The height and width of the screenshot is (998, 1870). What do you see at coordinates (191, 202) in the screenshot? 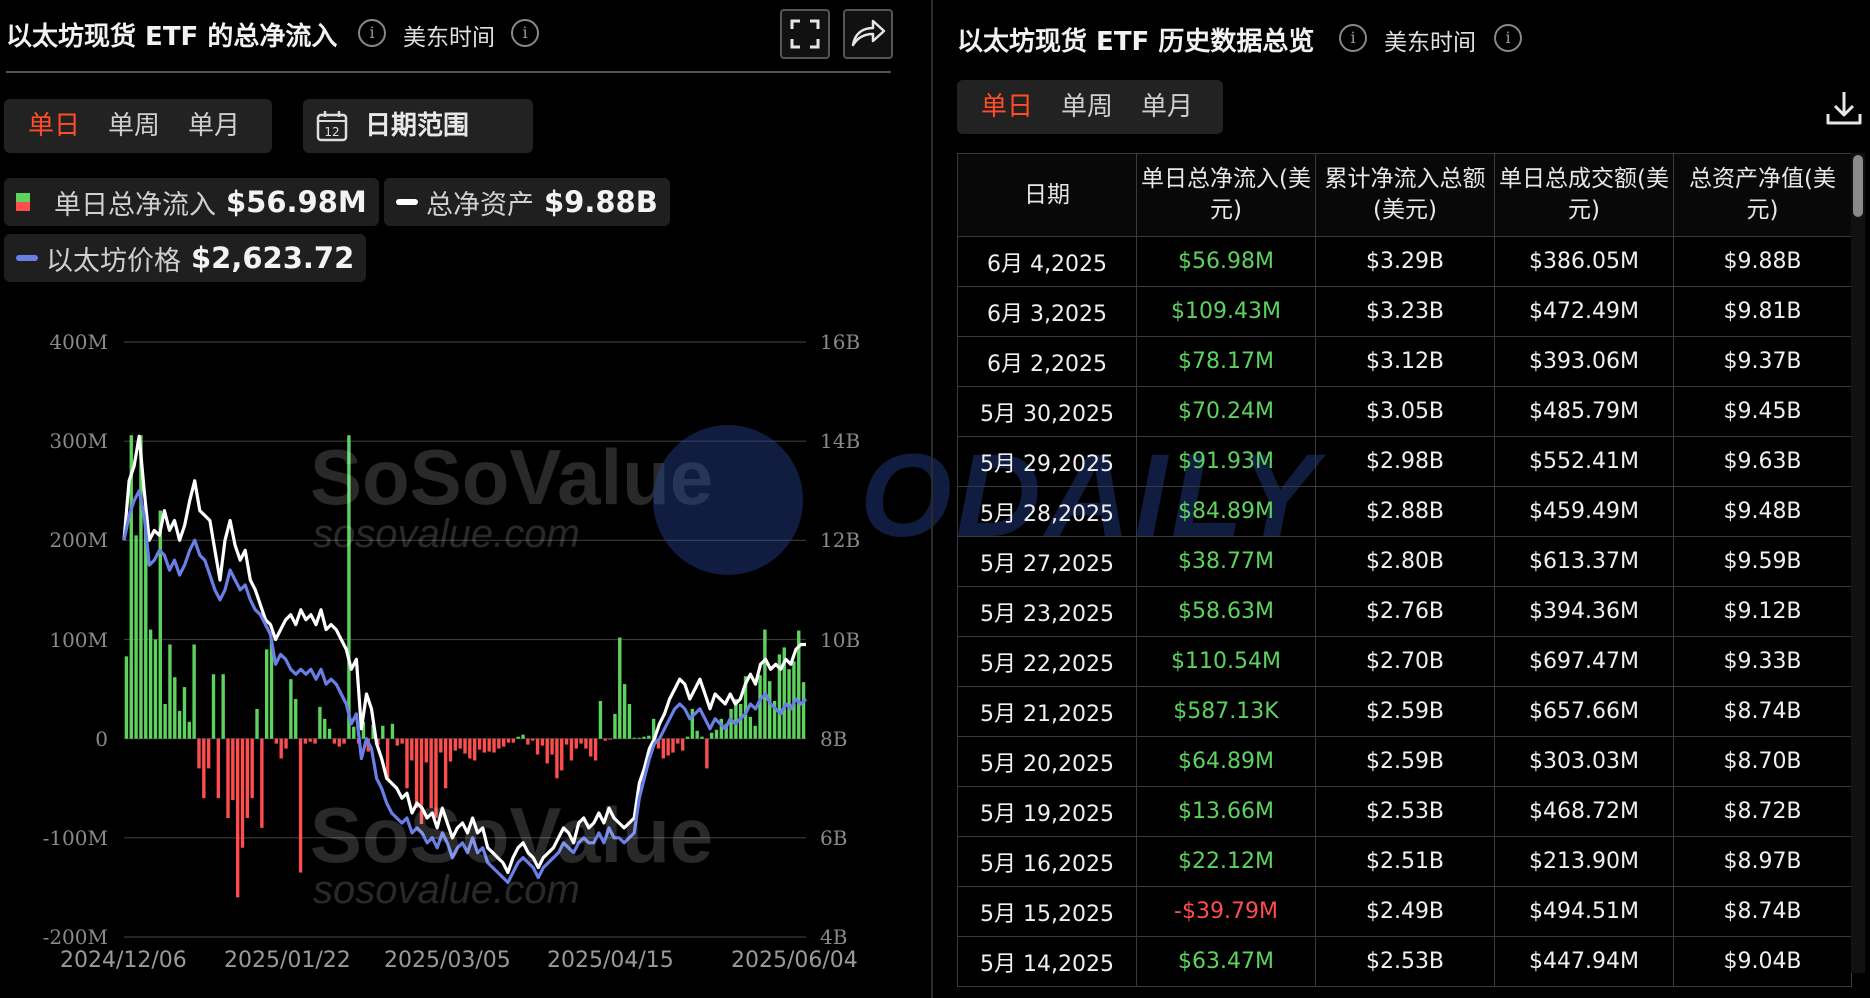
I see `legend-inflow: 单日总净流入 $56.98M` at bounding box center [191, 202].